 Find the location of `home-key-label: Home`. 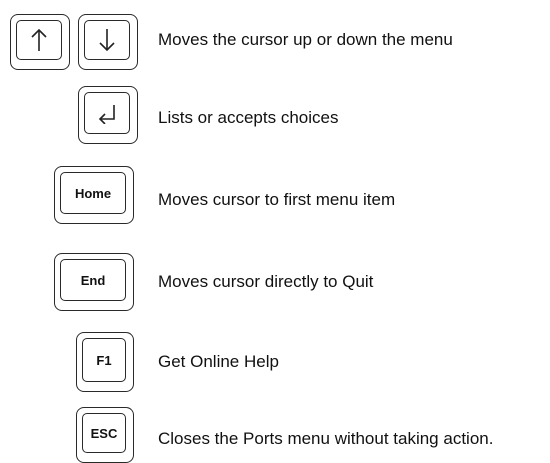

home-key-label: Home is located at coordinates (93, 193).